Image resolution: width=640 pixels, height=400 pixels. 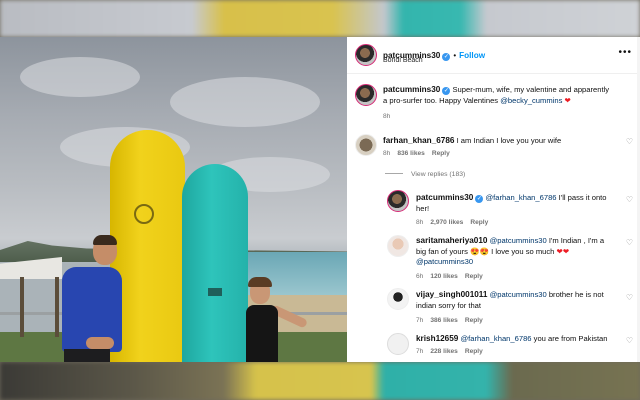 I want to click on reply-text-2: her!, so click(x=423, y=208).